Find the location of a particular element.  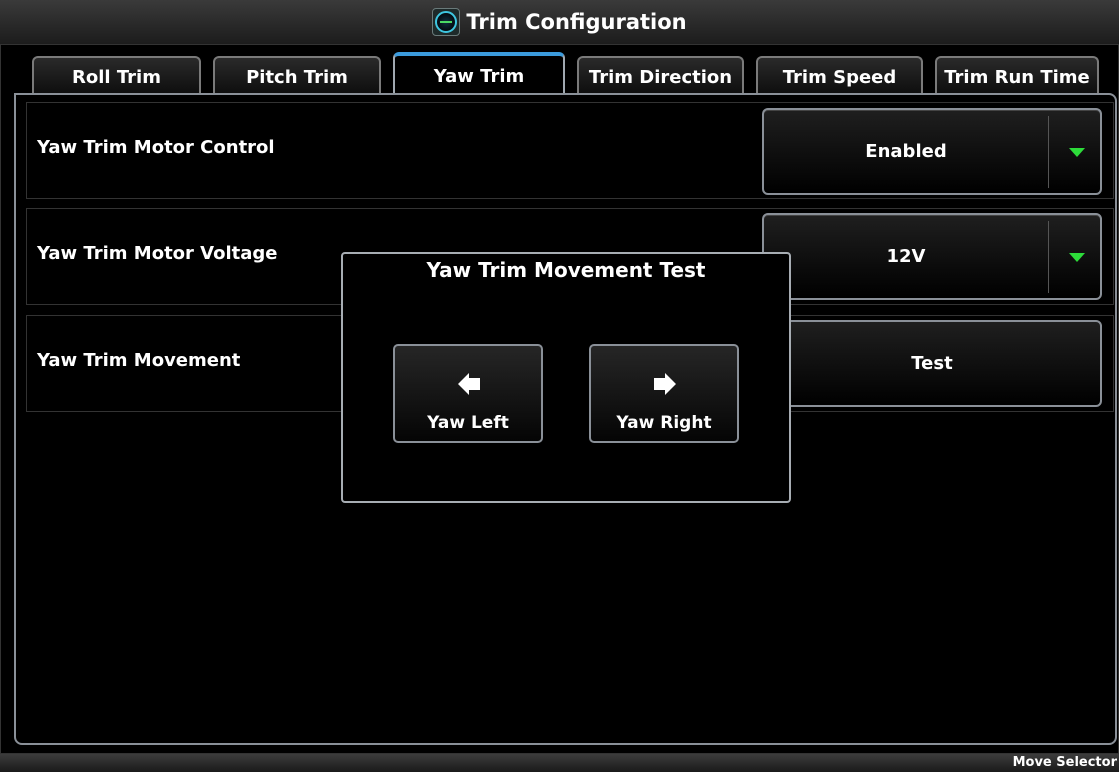

arrow-left-icon is located at coordinates (469, 384).